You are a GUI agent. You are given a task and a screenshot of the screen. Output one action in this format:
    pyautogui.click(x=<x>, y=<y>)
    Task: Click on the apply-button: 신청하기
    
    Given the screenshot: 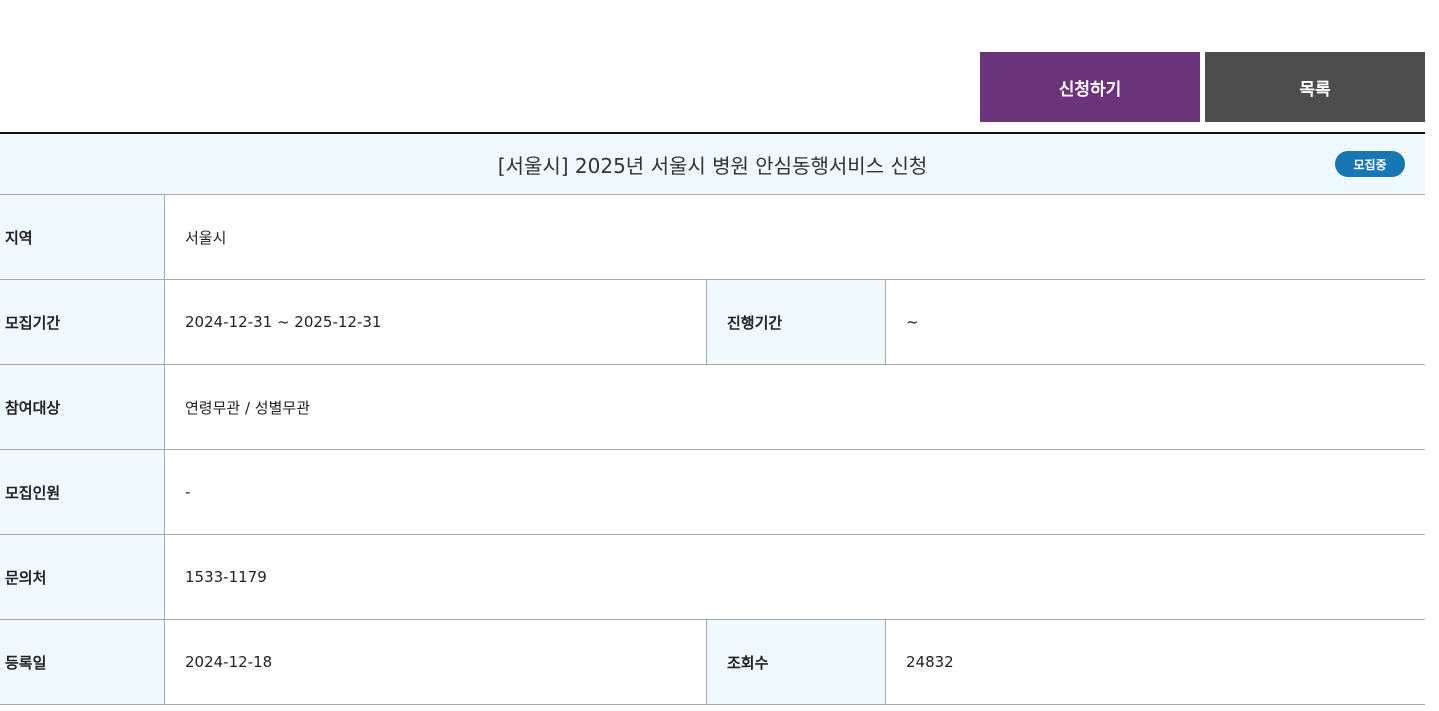 What is the action you would take?
    pyautogui.click(x=1090, y=87)
    